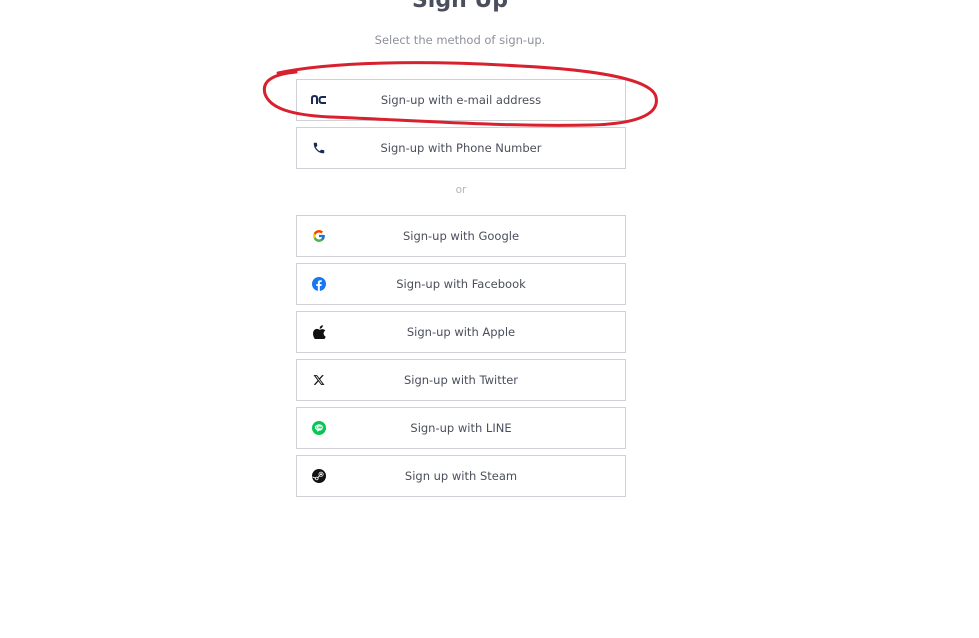  I want to click on signup-google-label: Sign-up with Google, so click(461, 236).